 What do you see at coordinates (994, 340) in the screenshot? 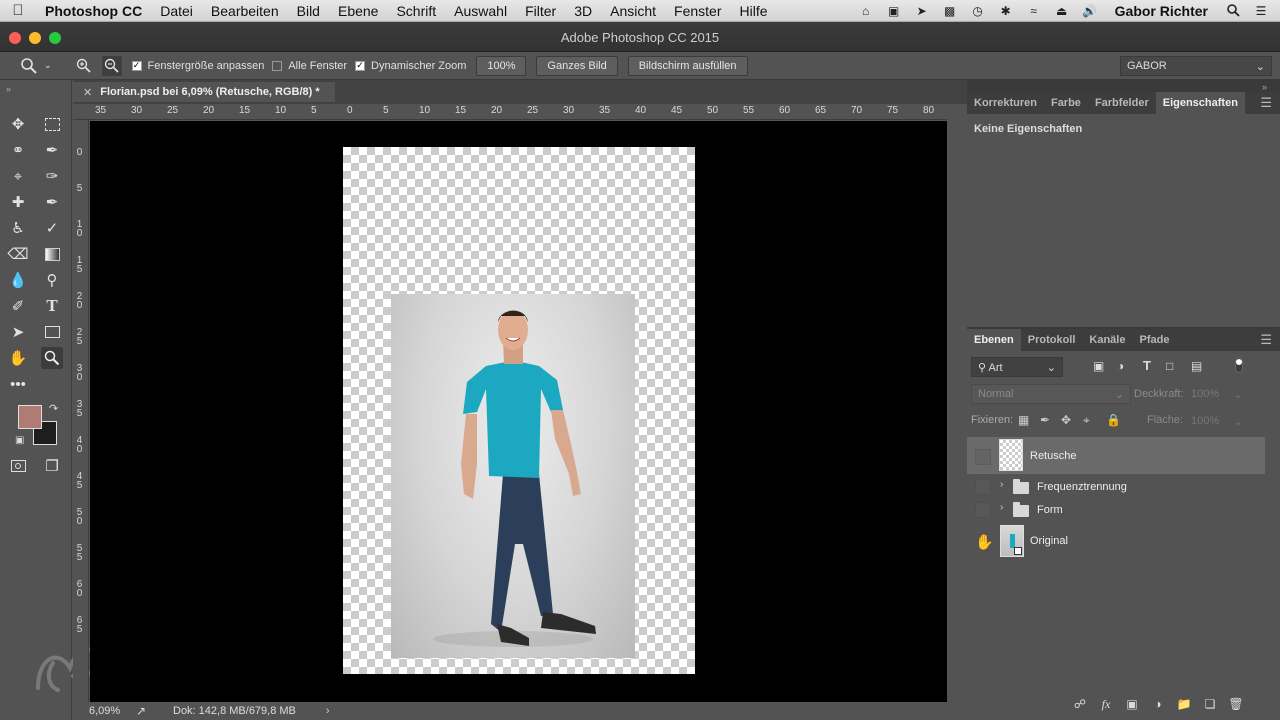
I see `tab-ebenen: Ebenen` at bounding box center [994, 340].